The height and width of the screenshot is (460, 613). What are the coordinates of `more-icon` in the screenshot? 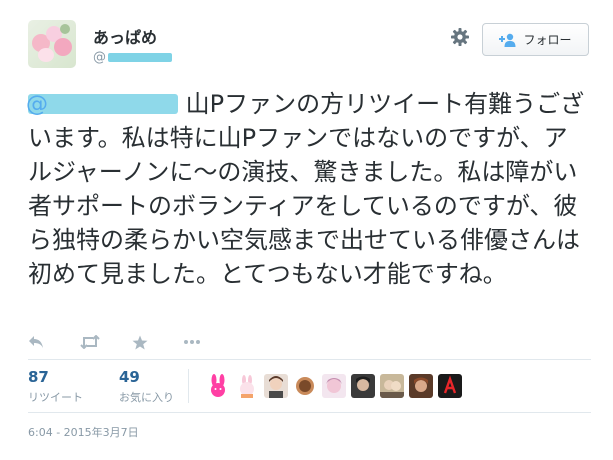 It's located at (210, 342).